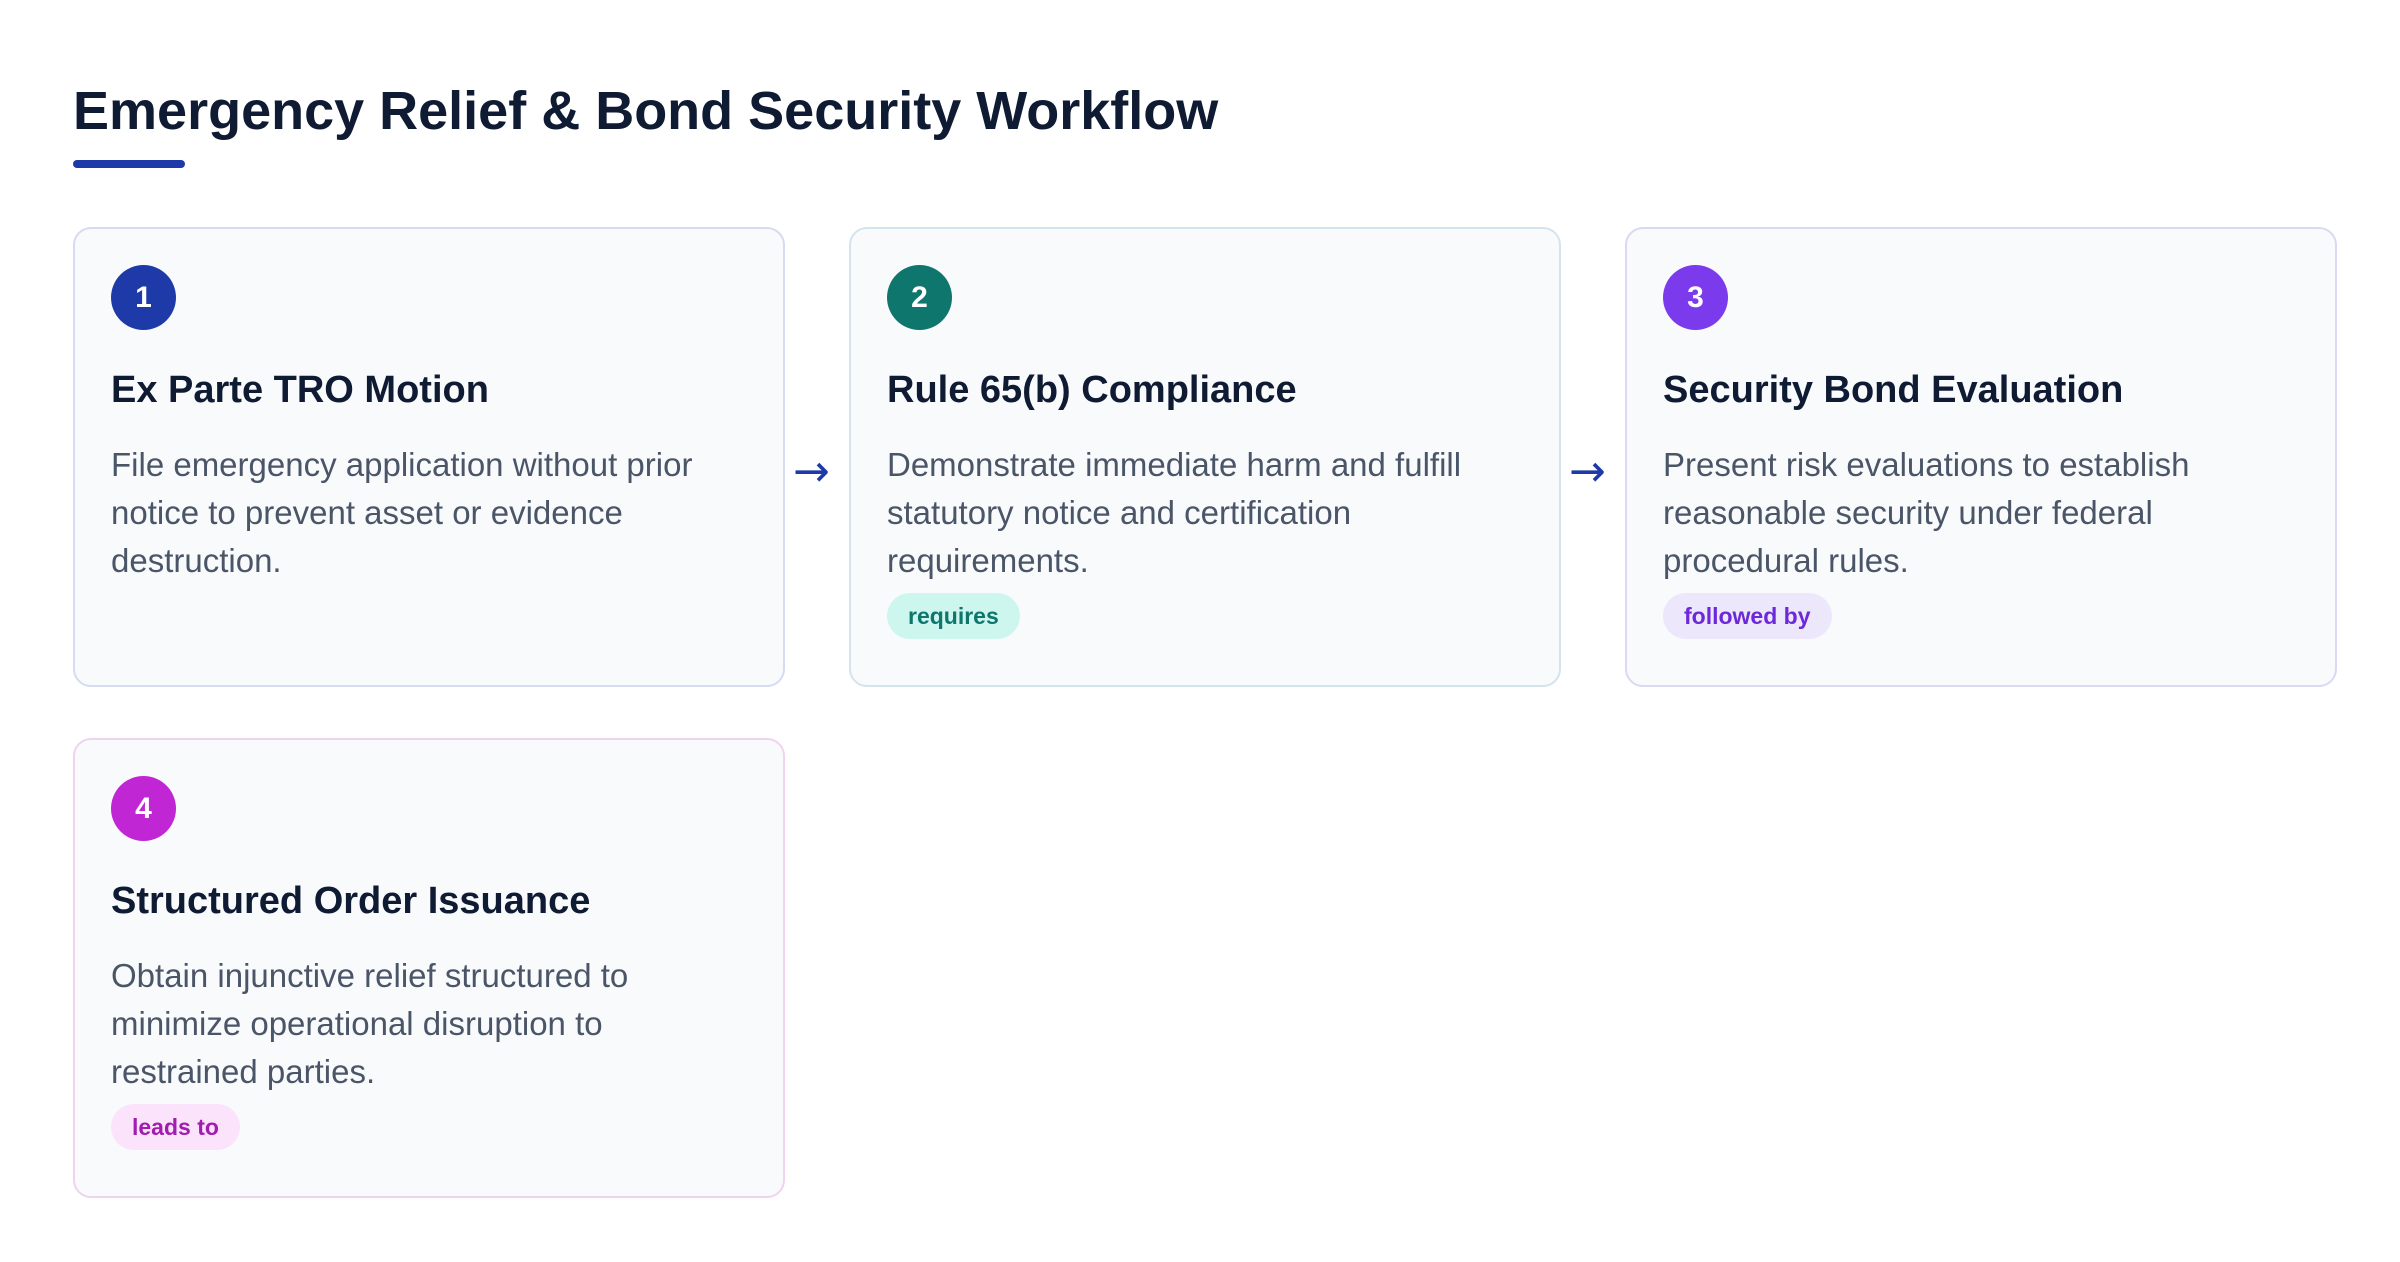 The height and width of the screenshot is (1262, 2400). What do you see at coordinates (351, 901) in the screenshot?
I see `step-title: Structured Order Issuance` at bounding box center [351, 901].